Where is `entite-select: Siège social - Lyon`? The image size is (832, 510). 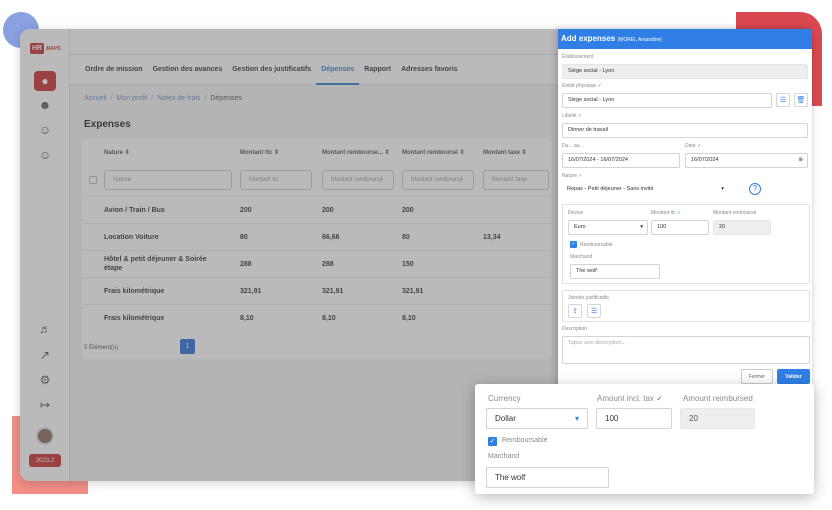 entite-select: Siège social - Lyon is located at coordinates (667, 100).